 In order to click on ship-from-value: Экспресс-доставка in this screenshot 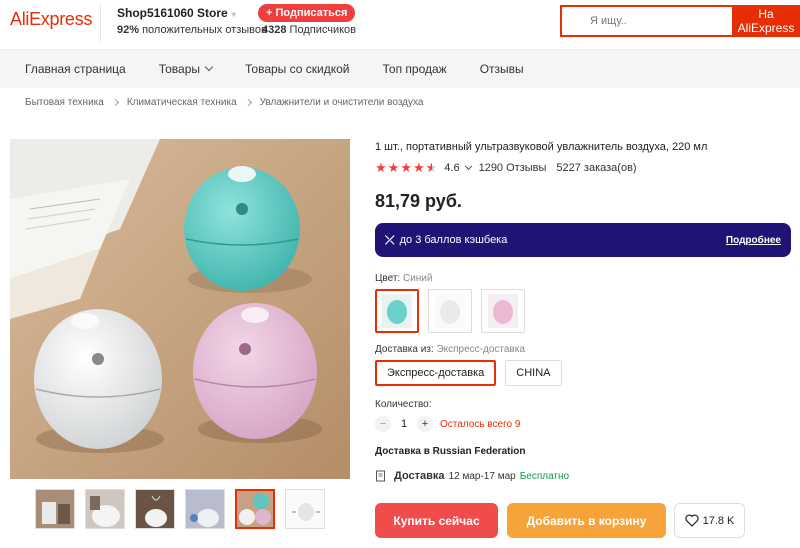, I will do `click(480, 349)`.